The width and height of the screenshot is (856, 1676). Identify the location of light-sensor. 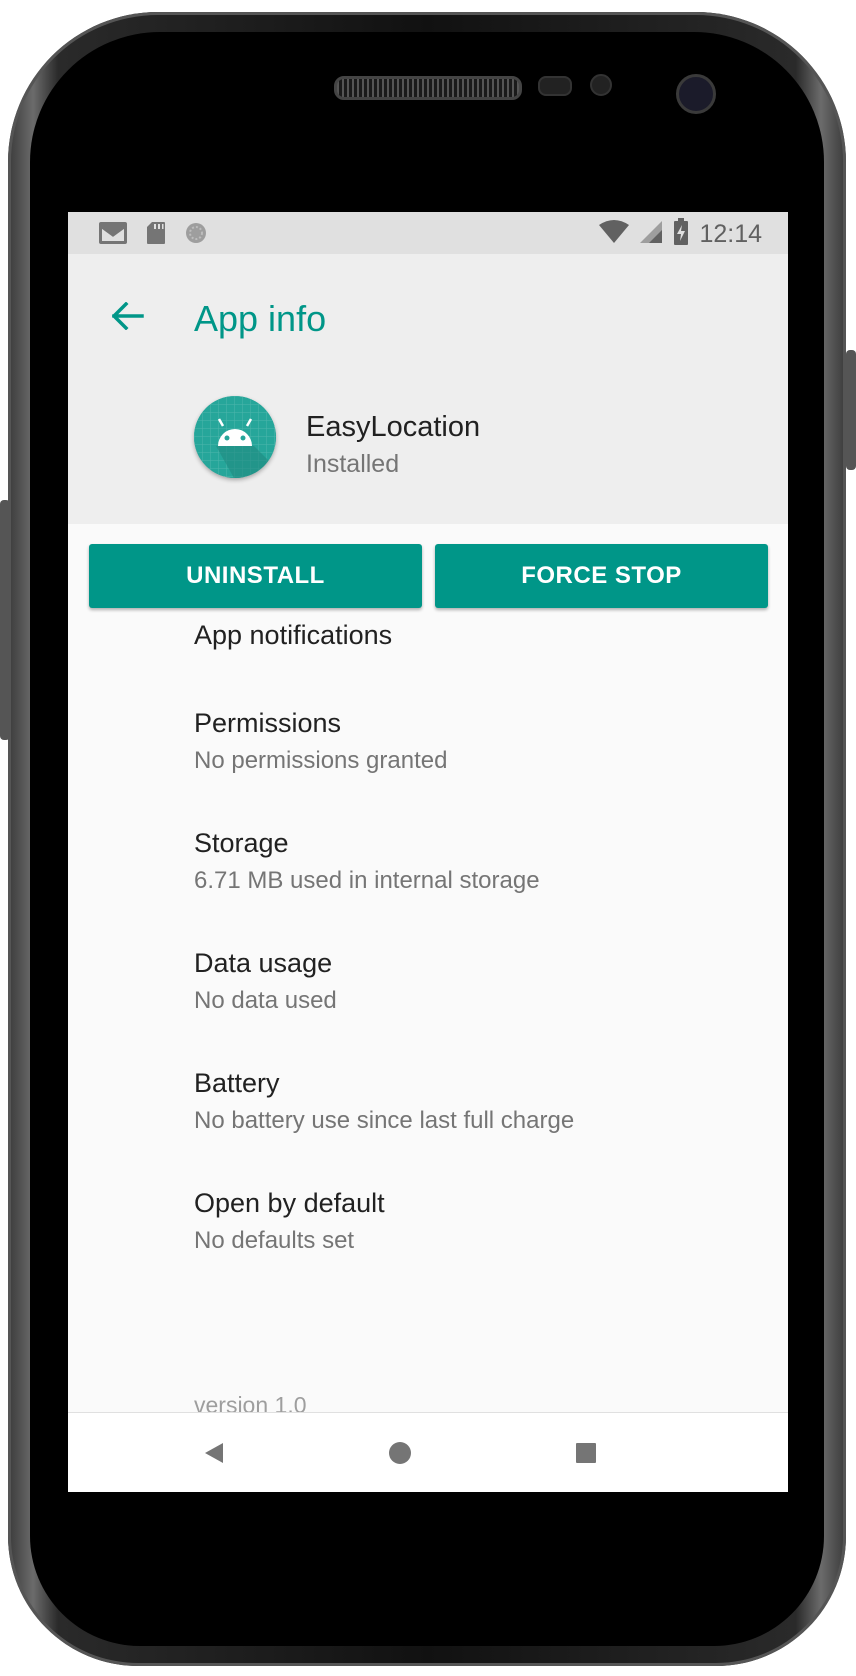
(601, 85).